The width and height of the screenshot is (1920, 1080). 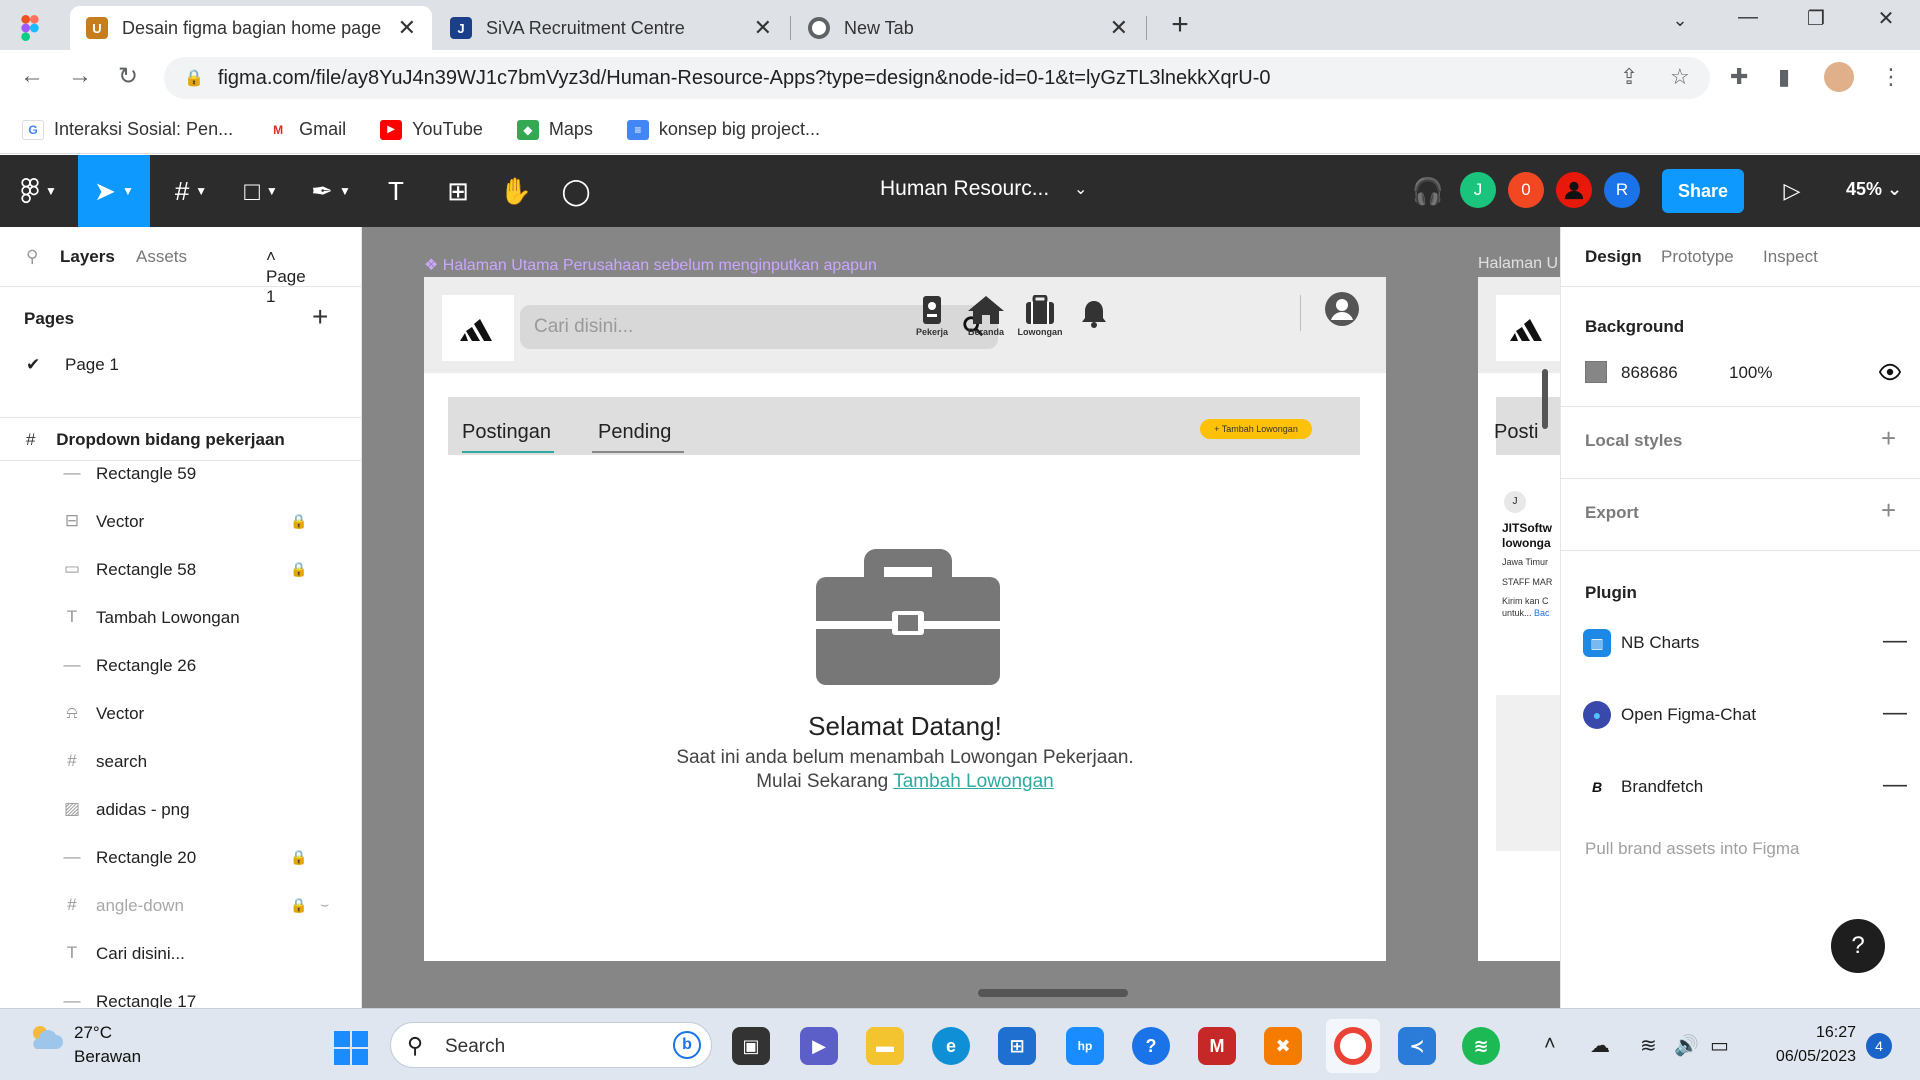 I want to click on bookmark-item: ▶ YouTube, so click(x=431, y=129).